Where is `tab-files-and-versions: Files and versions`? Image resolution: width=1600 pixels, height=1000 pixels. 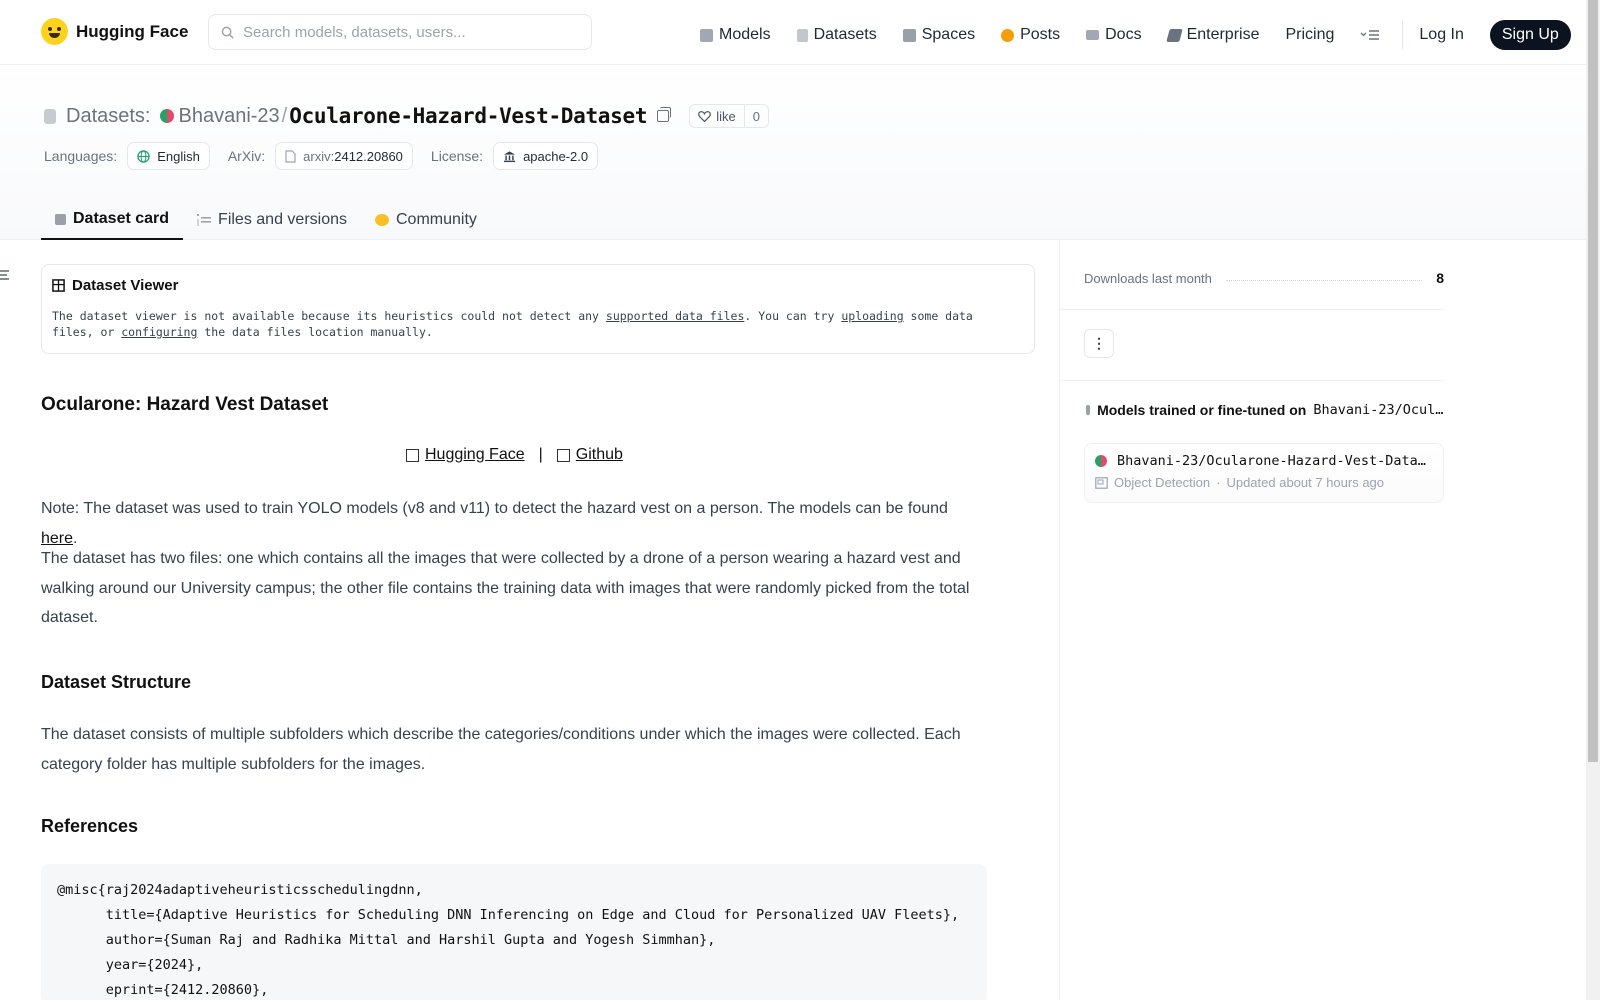 tab-files-and-versions: Files and versions is located at coordinates (272, 220).